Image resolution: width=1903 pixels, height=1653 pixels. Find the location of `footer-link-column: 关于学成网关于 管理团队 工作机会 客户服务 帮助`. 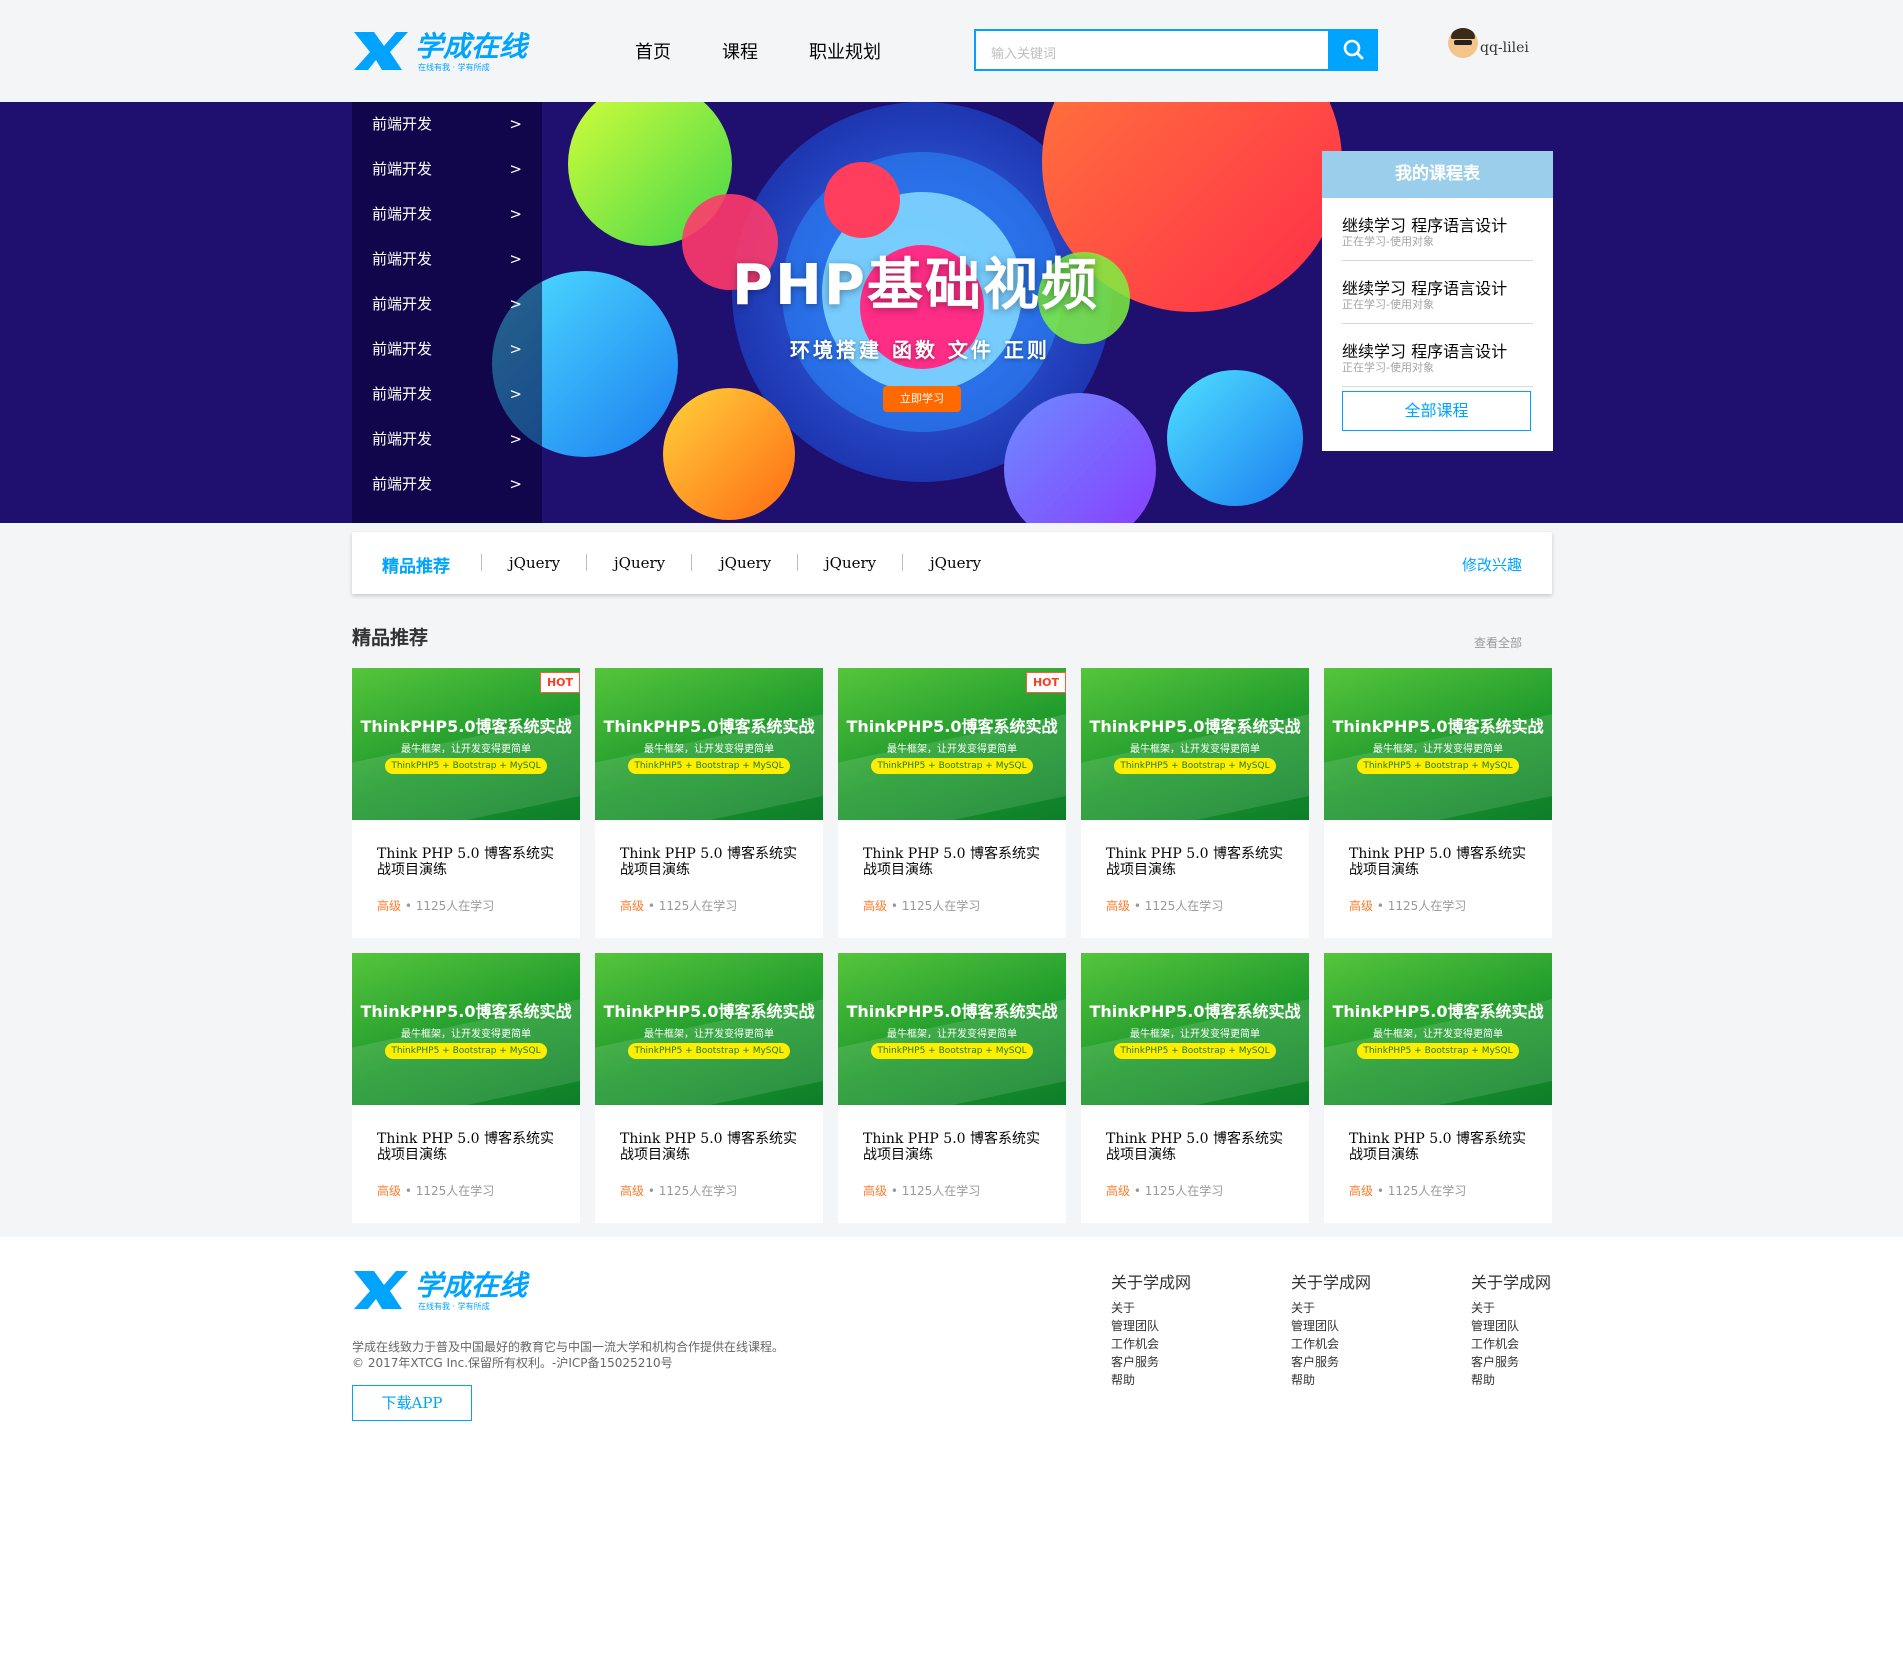

footer-link-column: 关于学成网关于 管理团队 工作机会 客户服务 帮助 is located at coordinates (1171, 1329).